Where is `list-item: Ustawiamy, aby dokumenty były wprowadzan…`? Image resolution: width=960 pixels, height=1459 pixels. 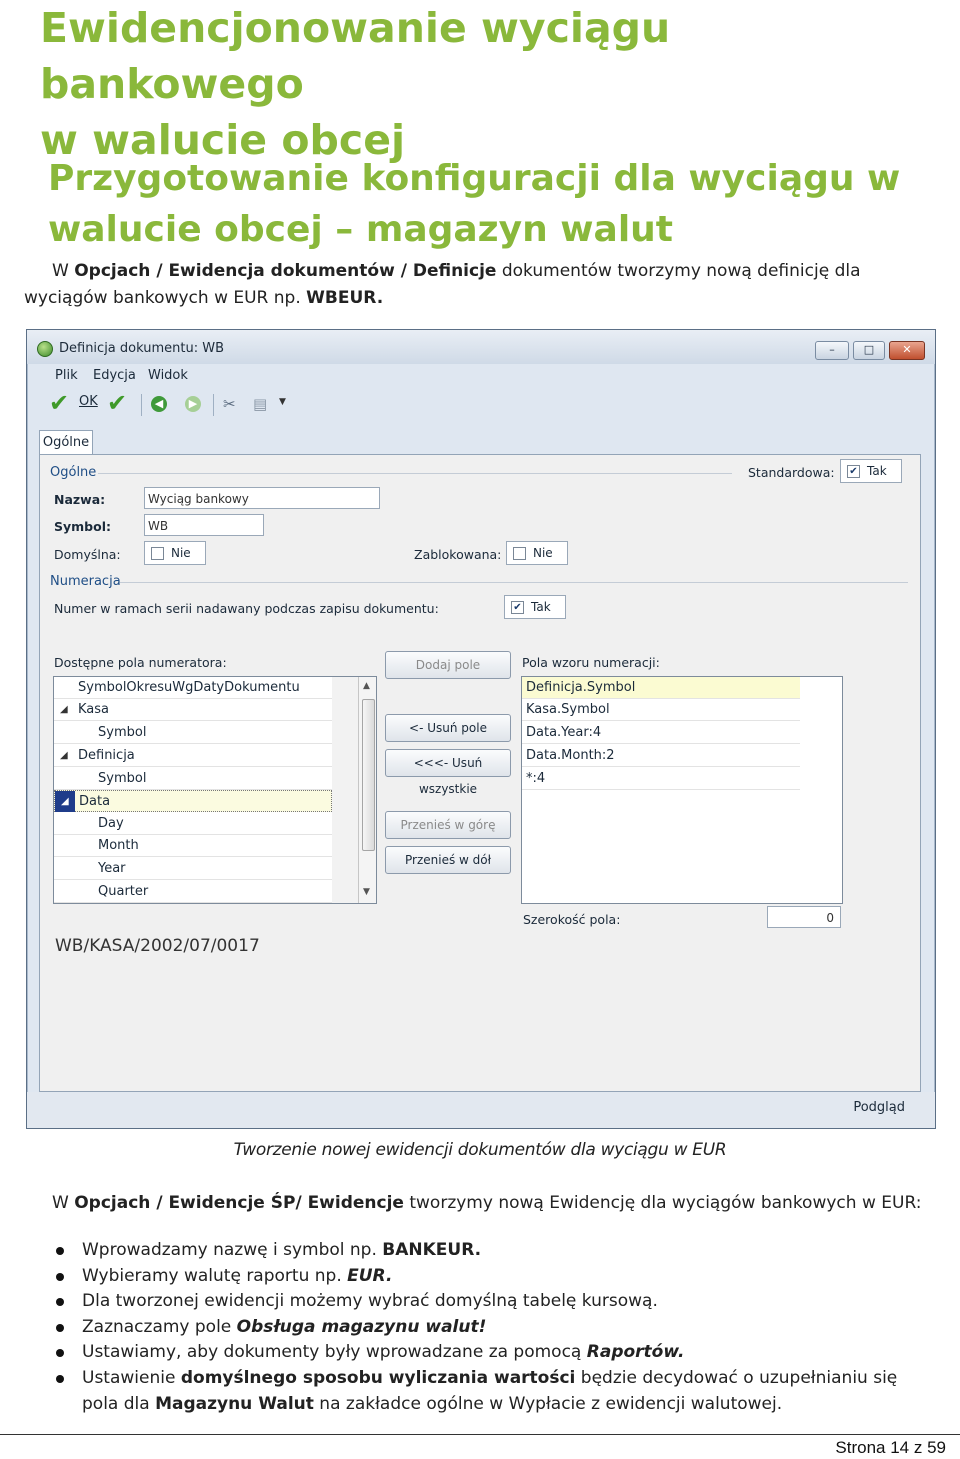 list-item: Ustawiamy, aby dokumenty były wprowadzan… is located at coordinates (492, 1353).